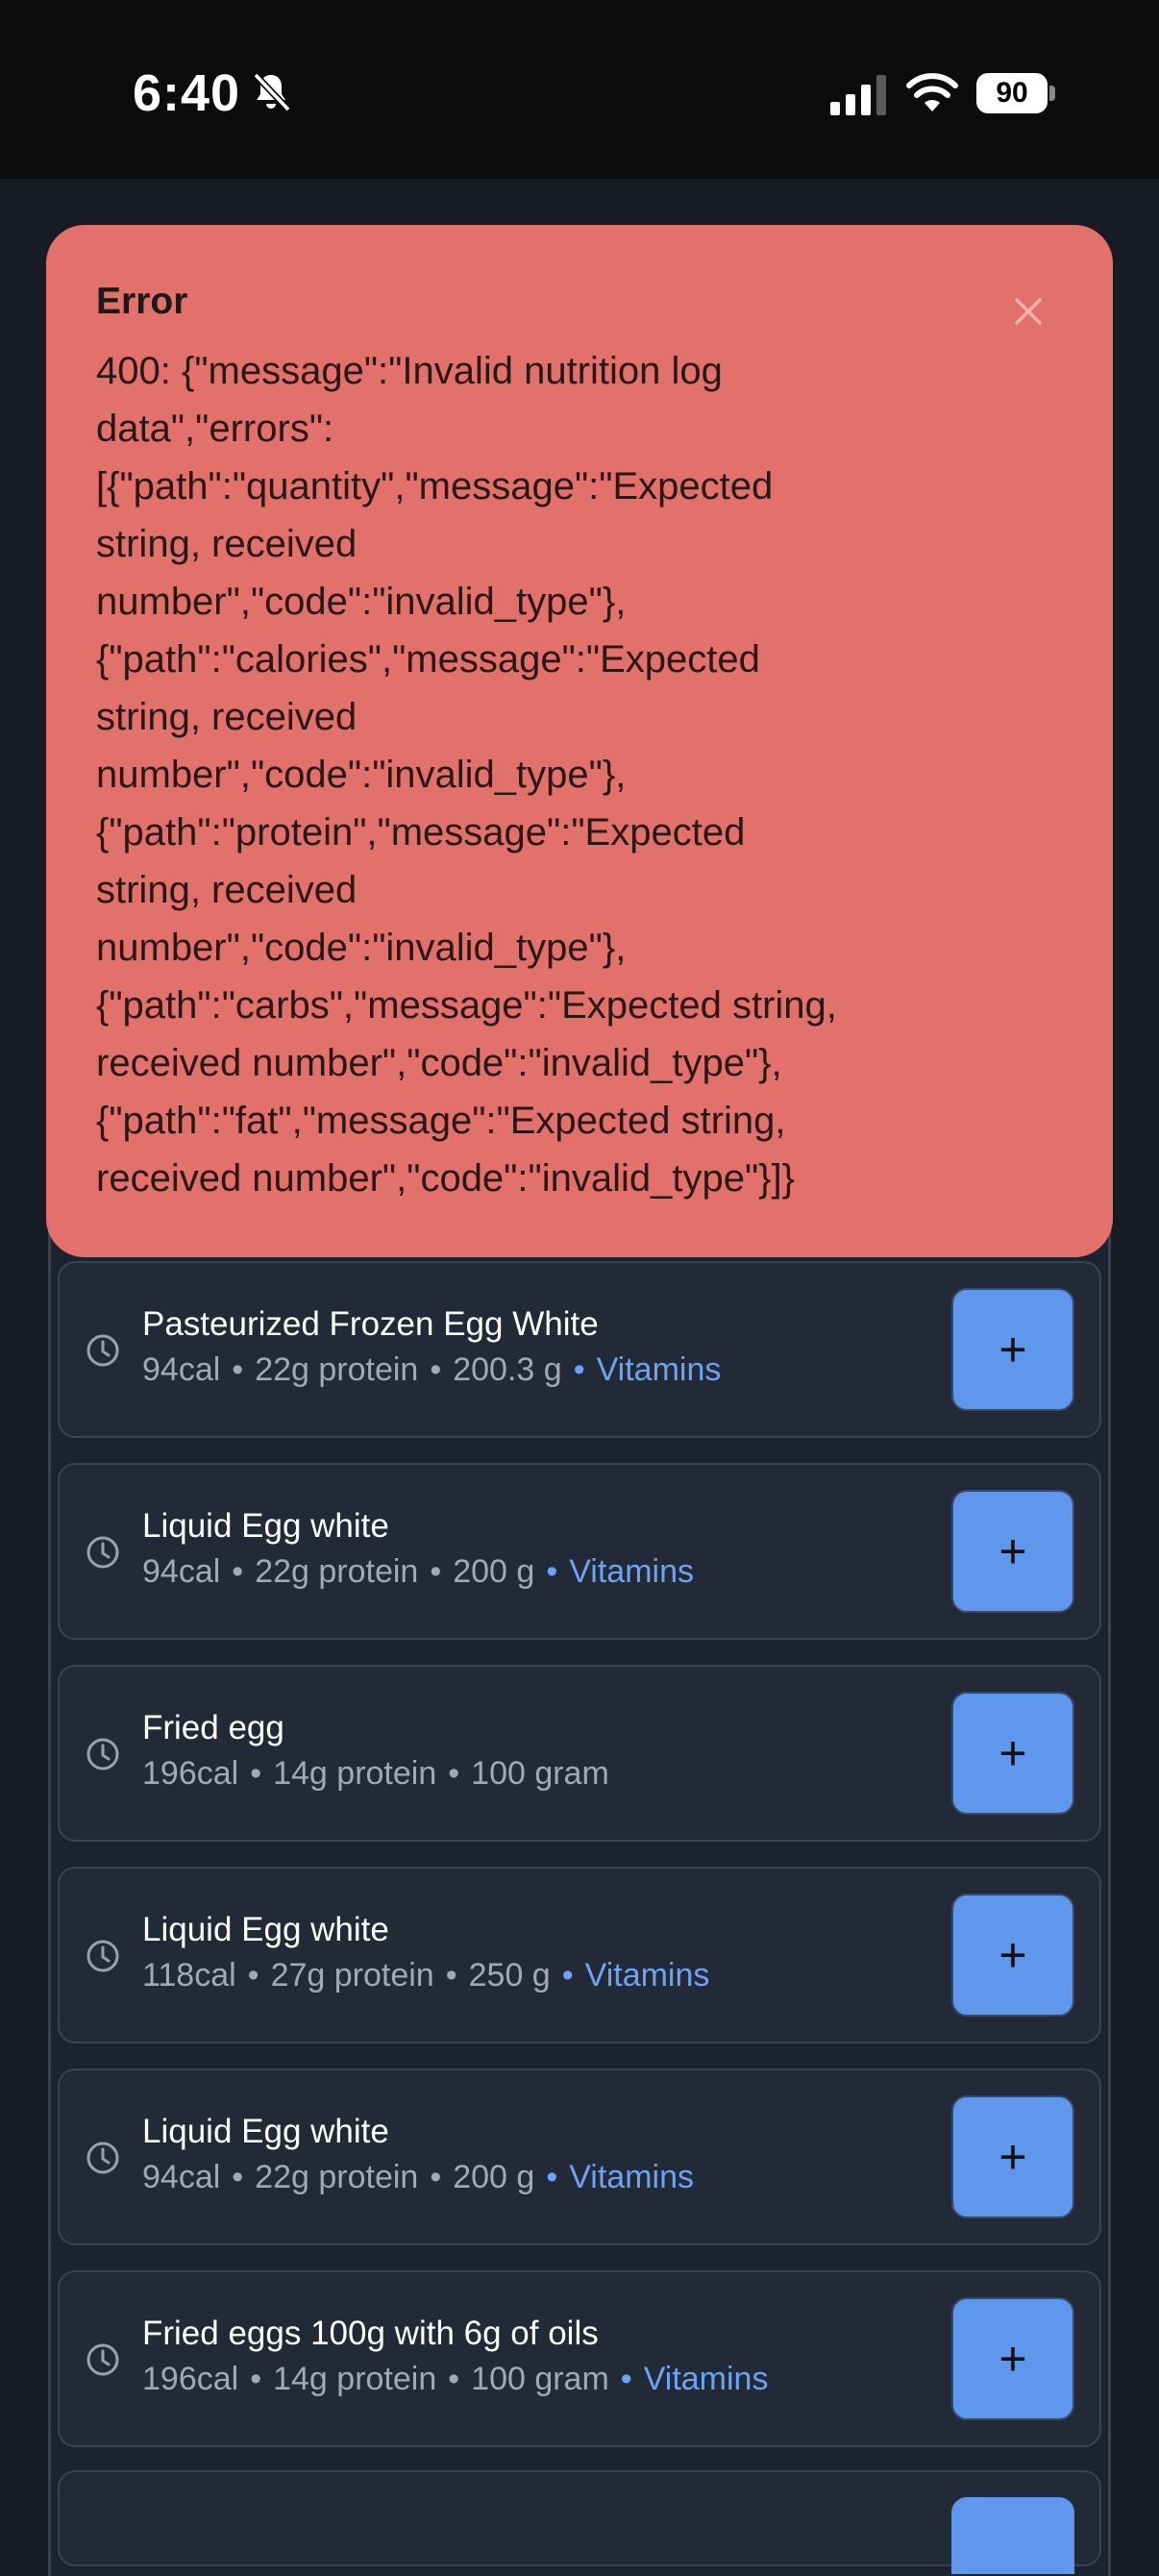 The image size is (1159, 2576). What do you see at coordinates (1012, 2536) in the screenshot?
I see `add-food-button-partial` at bounding box center [1012, 2536].